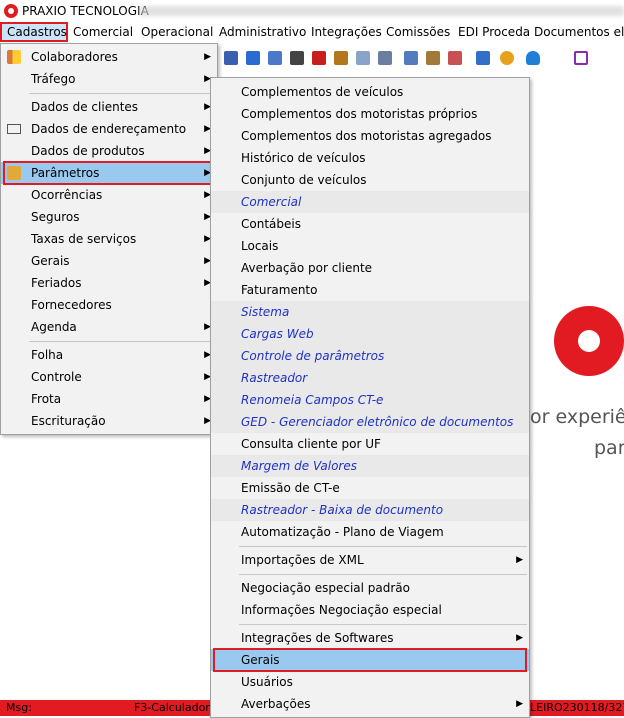 The width and height of the screenshot is (624, 718). What do you see at coordinates (109, 195) in the screenshot?
I see `menu-item-ocorrencias: Ocorrências ▶` at bounding box center [109, 195].